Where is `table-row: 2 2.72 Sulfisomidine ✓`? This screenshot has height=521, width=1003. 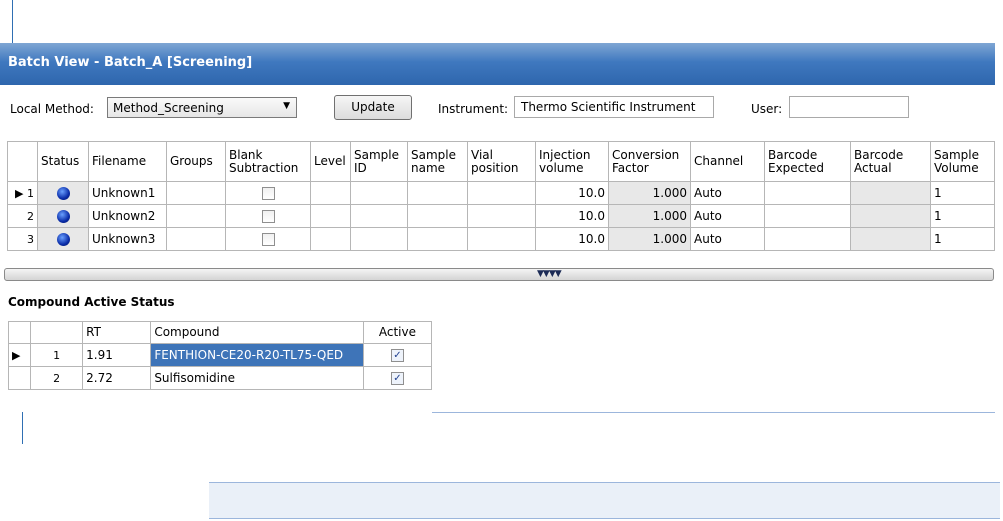 table-row: 2 2.72 Sulfisomidine ✓ is located at coordinates (220, 378).